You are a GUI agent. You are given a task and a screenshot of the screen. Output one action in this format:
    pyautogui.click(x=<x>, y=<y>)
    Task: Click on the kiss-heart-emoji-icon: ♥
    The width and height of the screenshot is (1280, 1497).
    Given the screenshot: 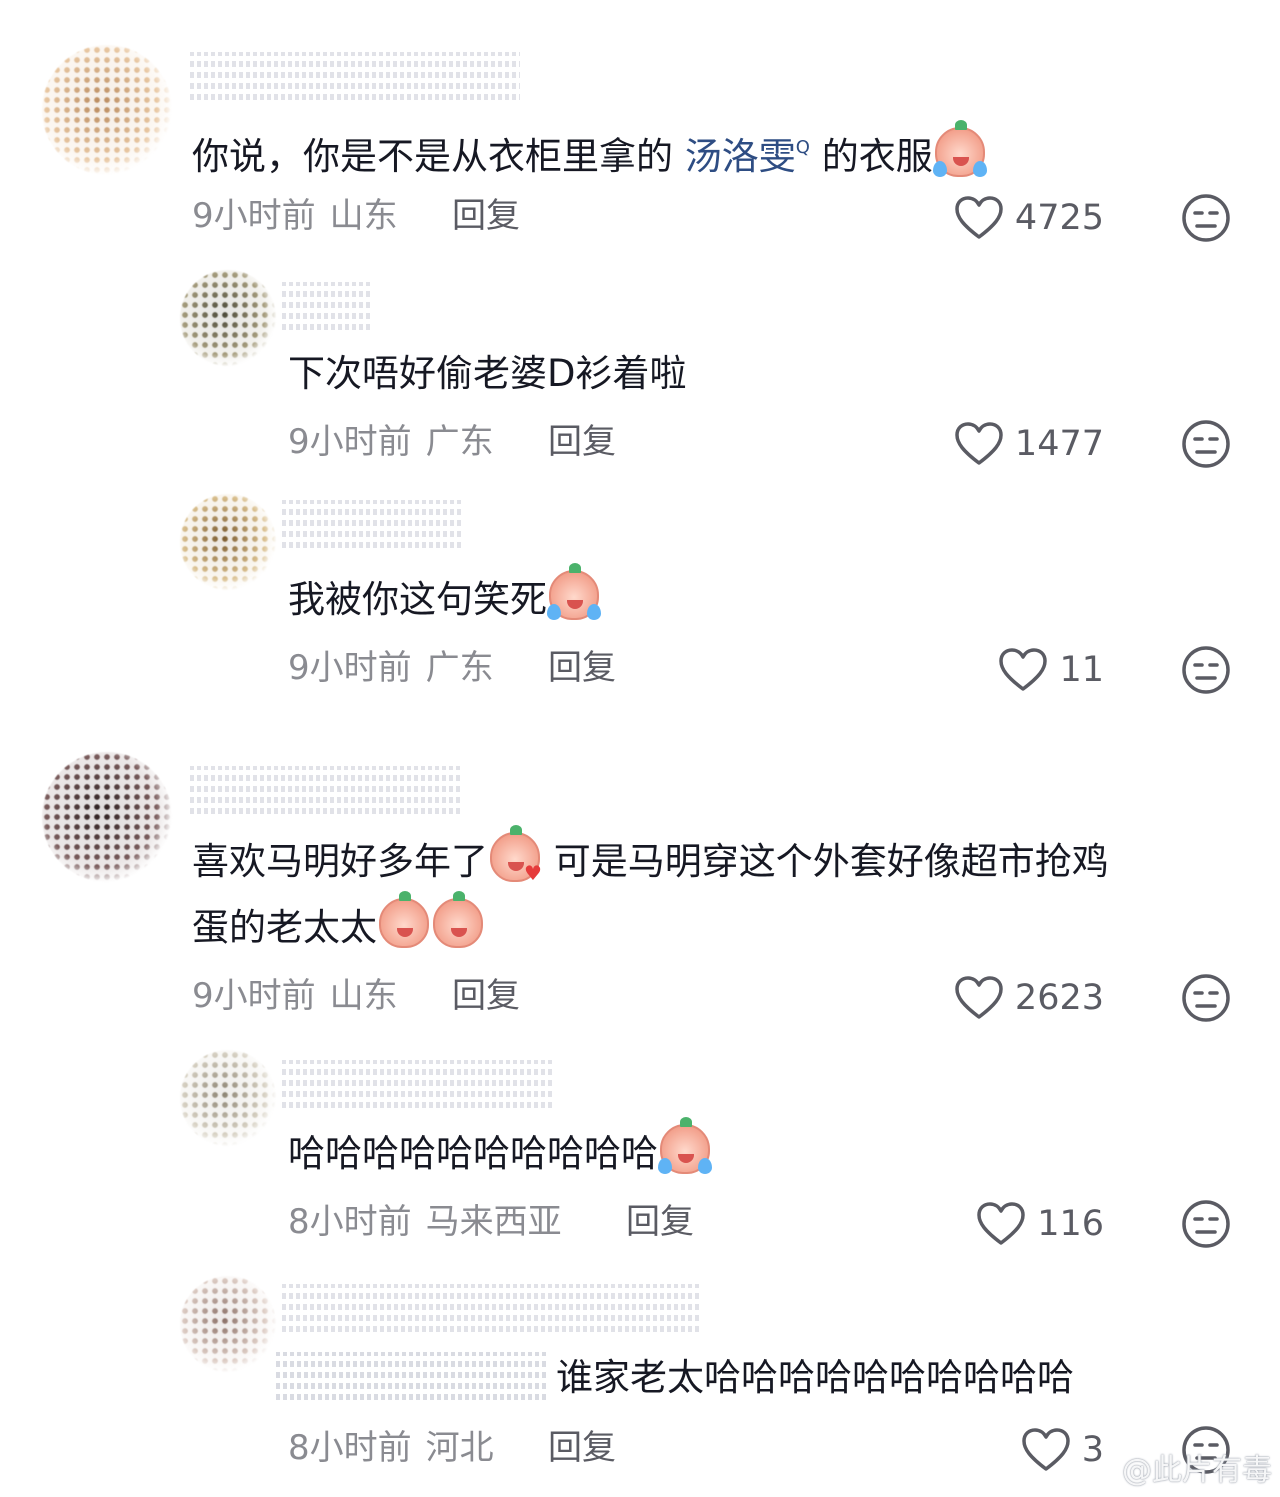 What is the action you would take?
    pyautogui.click(x=516, y=854)
    